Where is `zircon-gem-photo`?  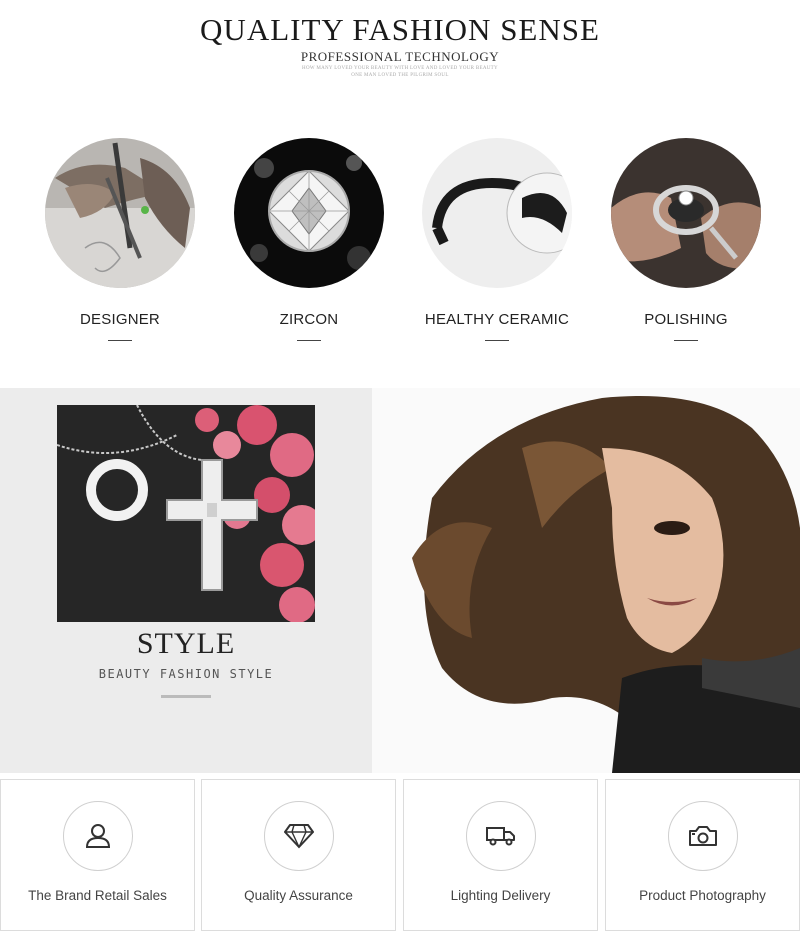 zircon-gem-photo is located at coordinates (309, 213).